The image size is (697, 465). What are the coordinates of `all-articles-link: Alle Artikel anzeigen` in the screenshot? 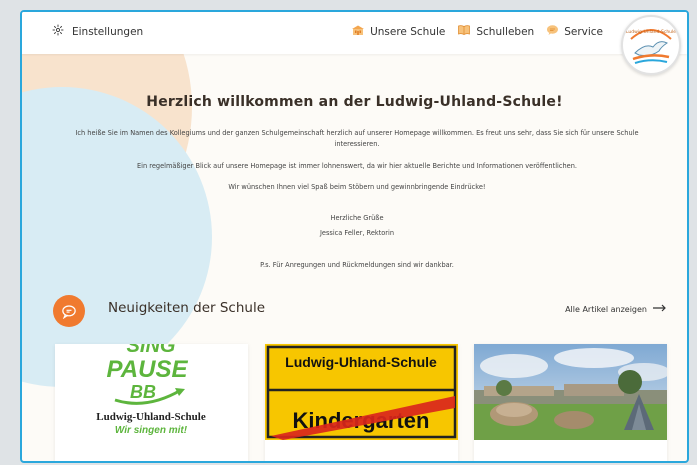 It's located at (616, 309).